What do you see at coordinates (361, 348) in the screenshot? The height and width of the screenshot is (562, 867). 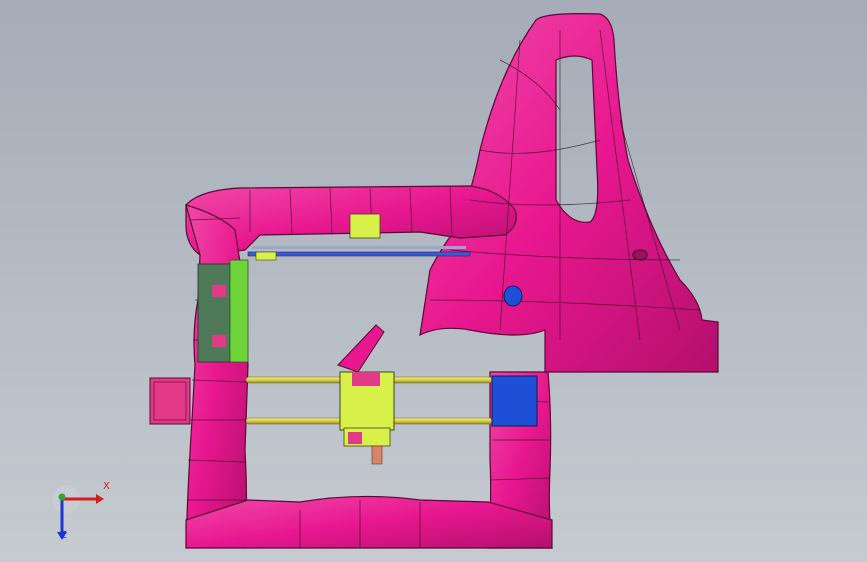 I see `extruder-arm` at bounding box center [361, 348].